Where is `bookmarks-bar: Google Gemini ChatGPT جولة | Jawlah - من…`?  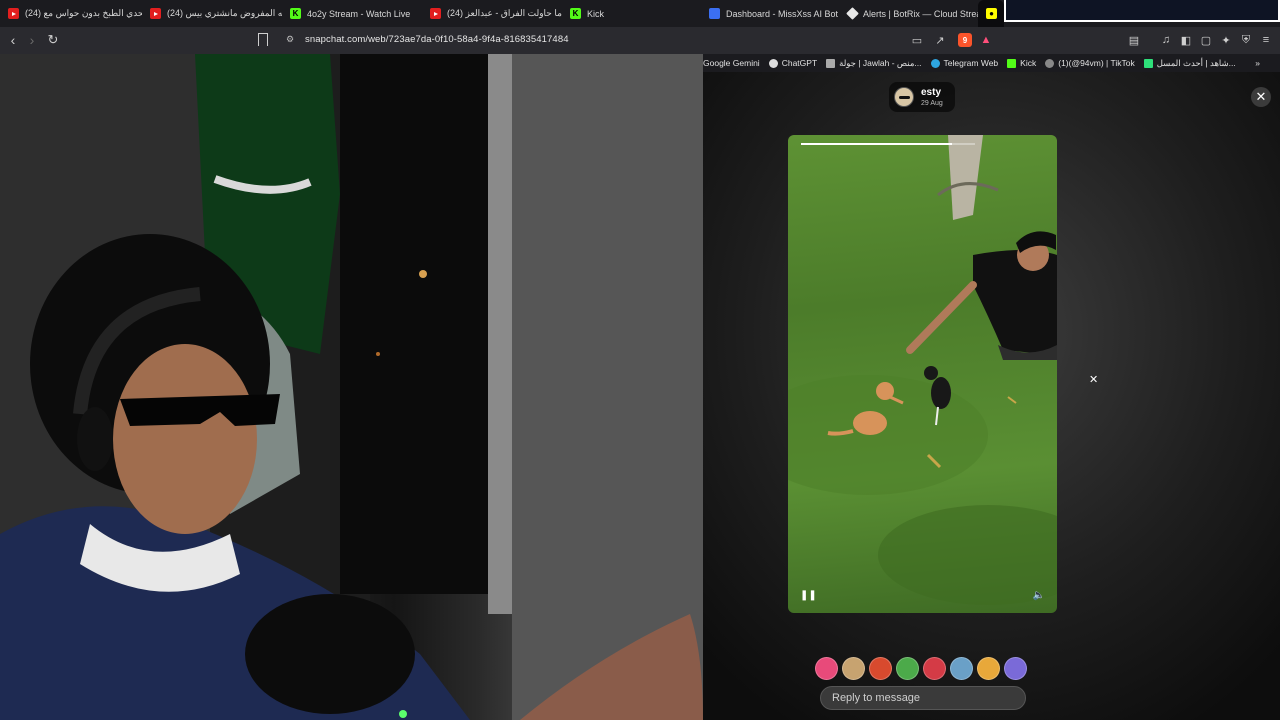 bookmarks-bar: Google Gemini ChatGPT جولة | Jawlah - من… is located at coordinates (991, 63).